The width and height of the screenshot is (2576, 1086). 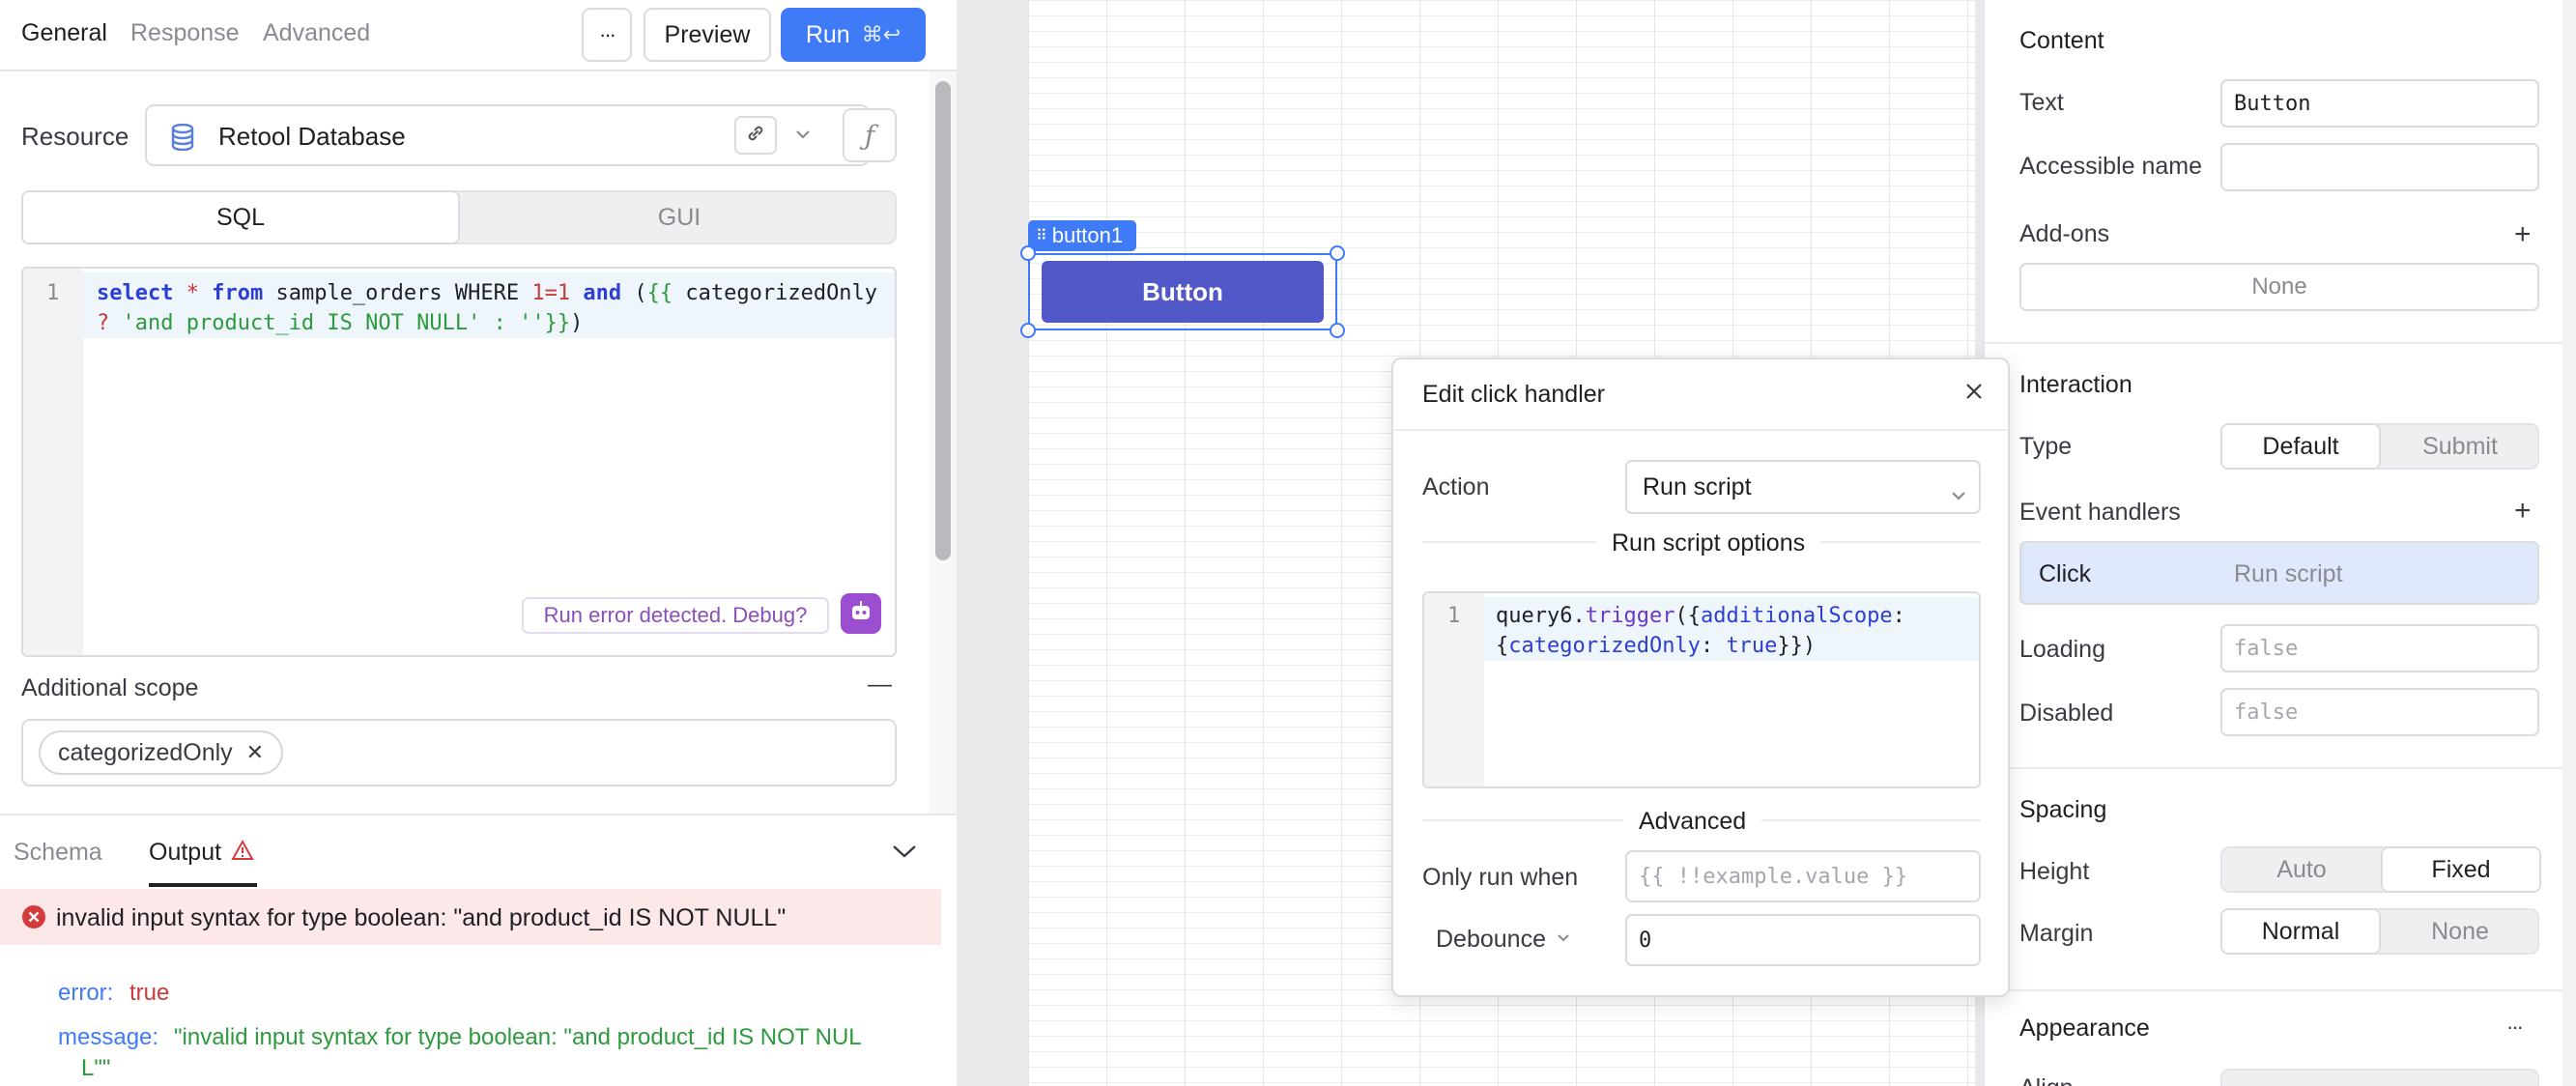 I want to click on only-run-when-input: {{ !!example.value }}, so click(x=1803, y=876).